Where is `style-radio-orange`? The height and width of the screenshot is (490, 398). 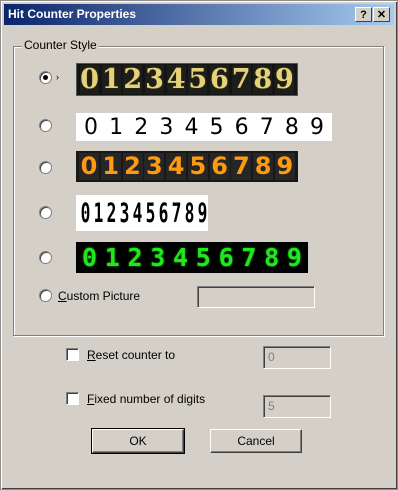 style-radio-orange is located at coordinates (45, 167).